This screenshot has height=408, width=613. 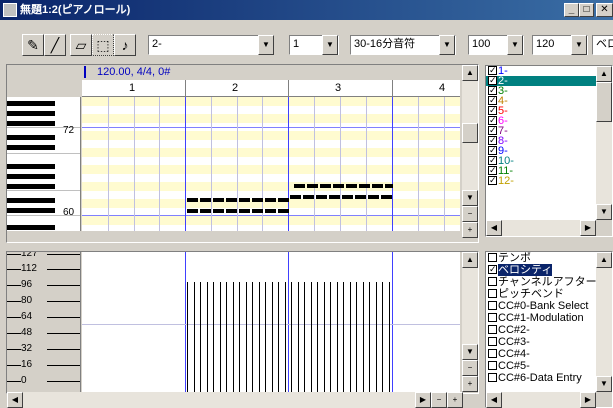 I want to click on controller-item: CC#0-Bank Select, so click(x=541, y=306).